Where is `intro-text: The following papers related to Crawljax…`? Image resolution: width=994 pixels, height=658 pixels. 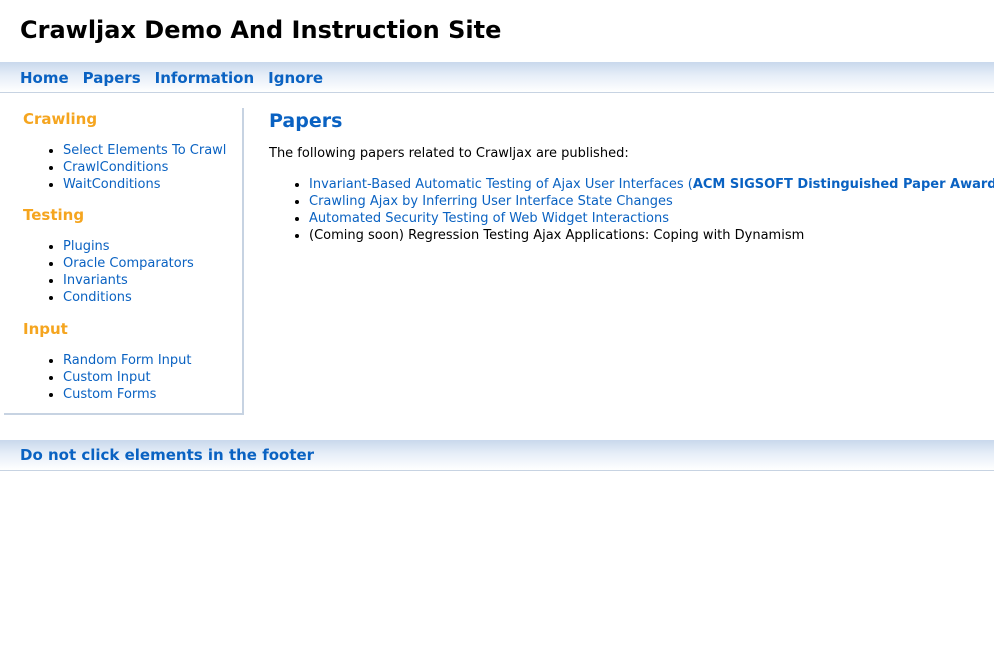
intro-text: The following papers related to Crawljax… is located at coordinates (449, 153).